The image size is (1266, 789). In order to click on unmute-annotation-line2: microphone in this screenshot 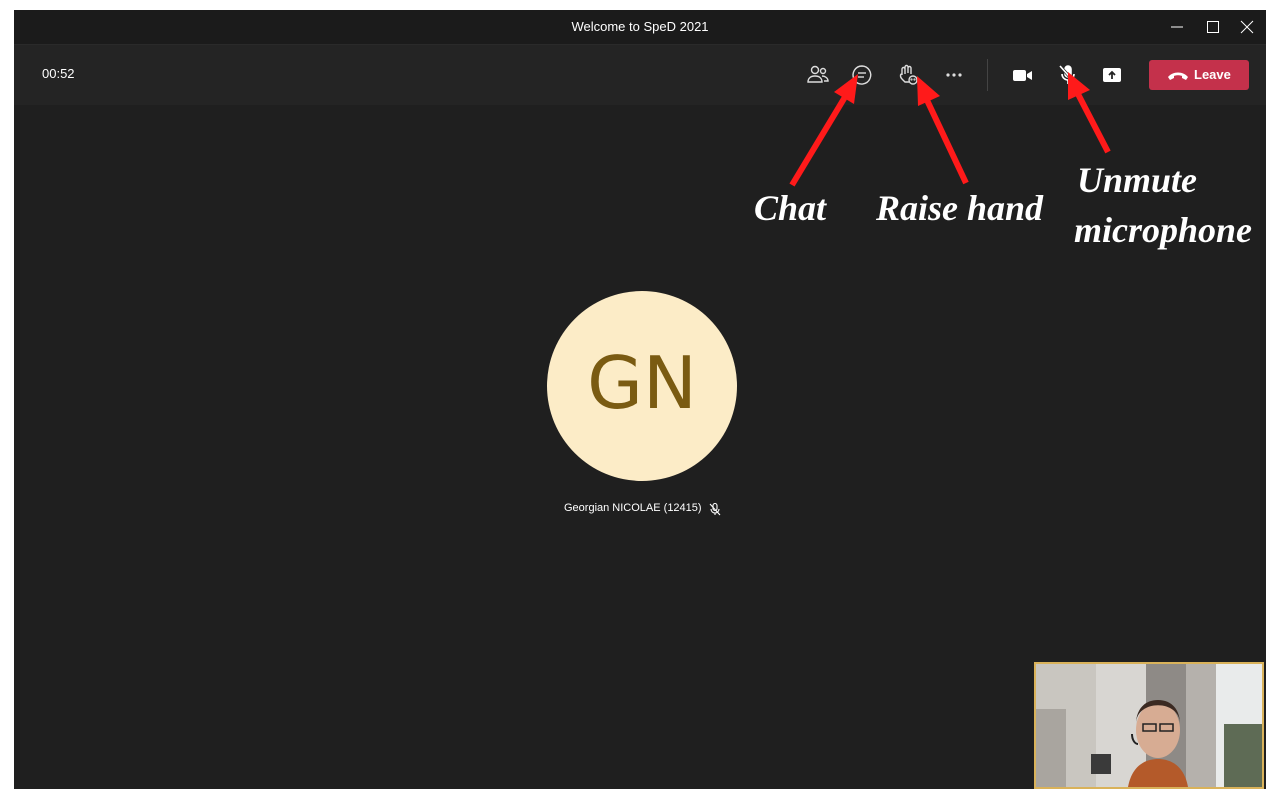, I will do `click(1163, 230)`.